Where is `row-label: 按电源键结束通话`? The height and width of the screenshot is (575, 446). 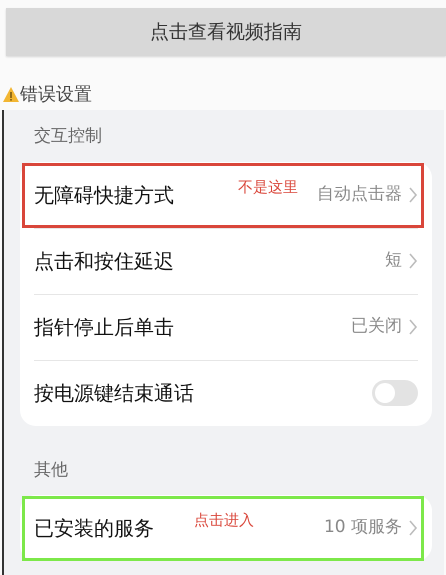 row-label: 按电源键结束通话 is located at coordinates (114, 393).